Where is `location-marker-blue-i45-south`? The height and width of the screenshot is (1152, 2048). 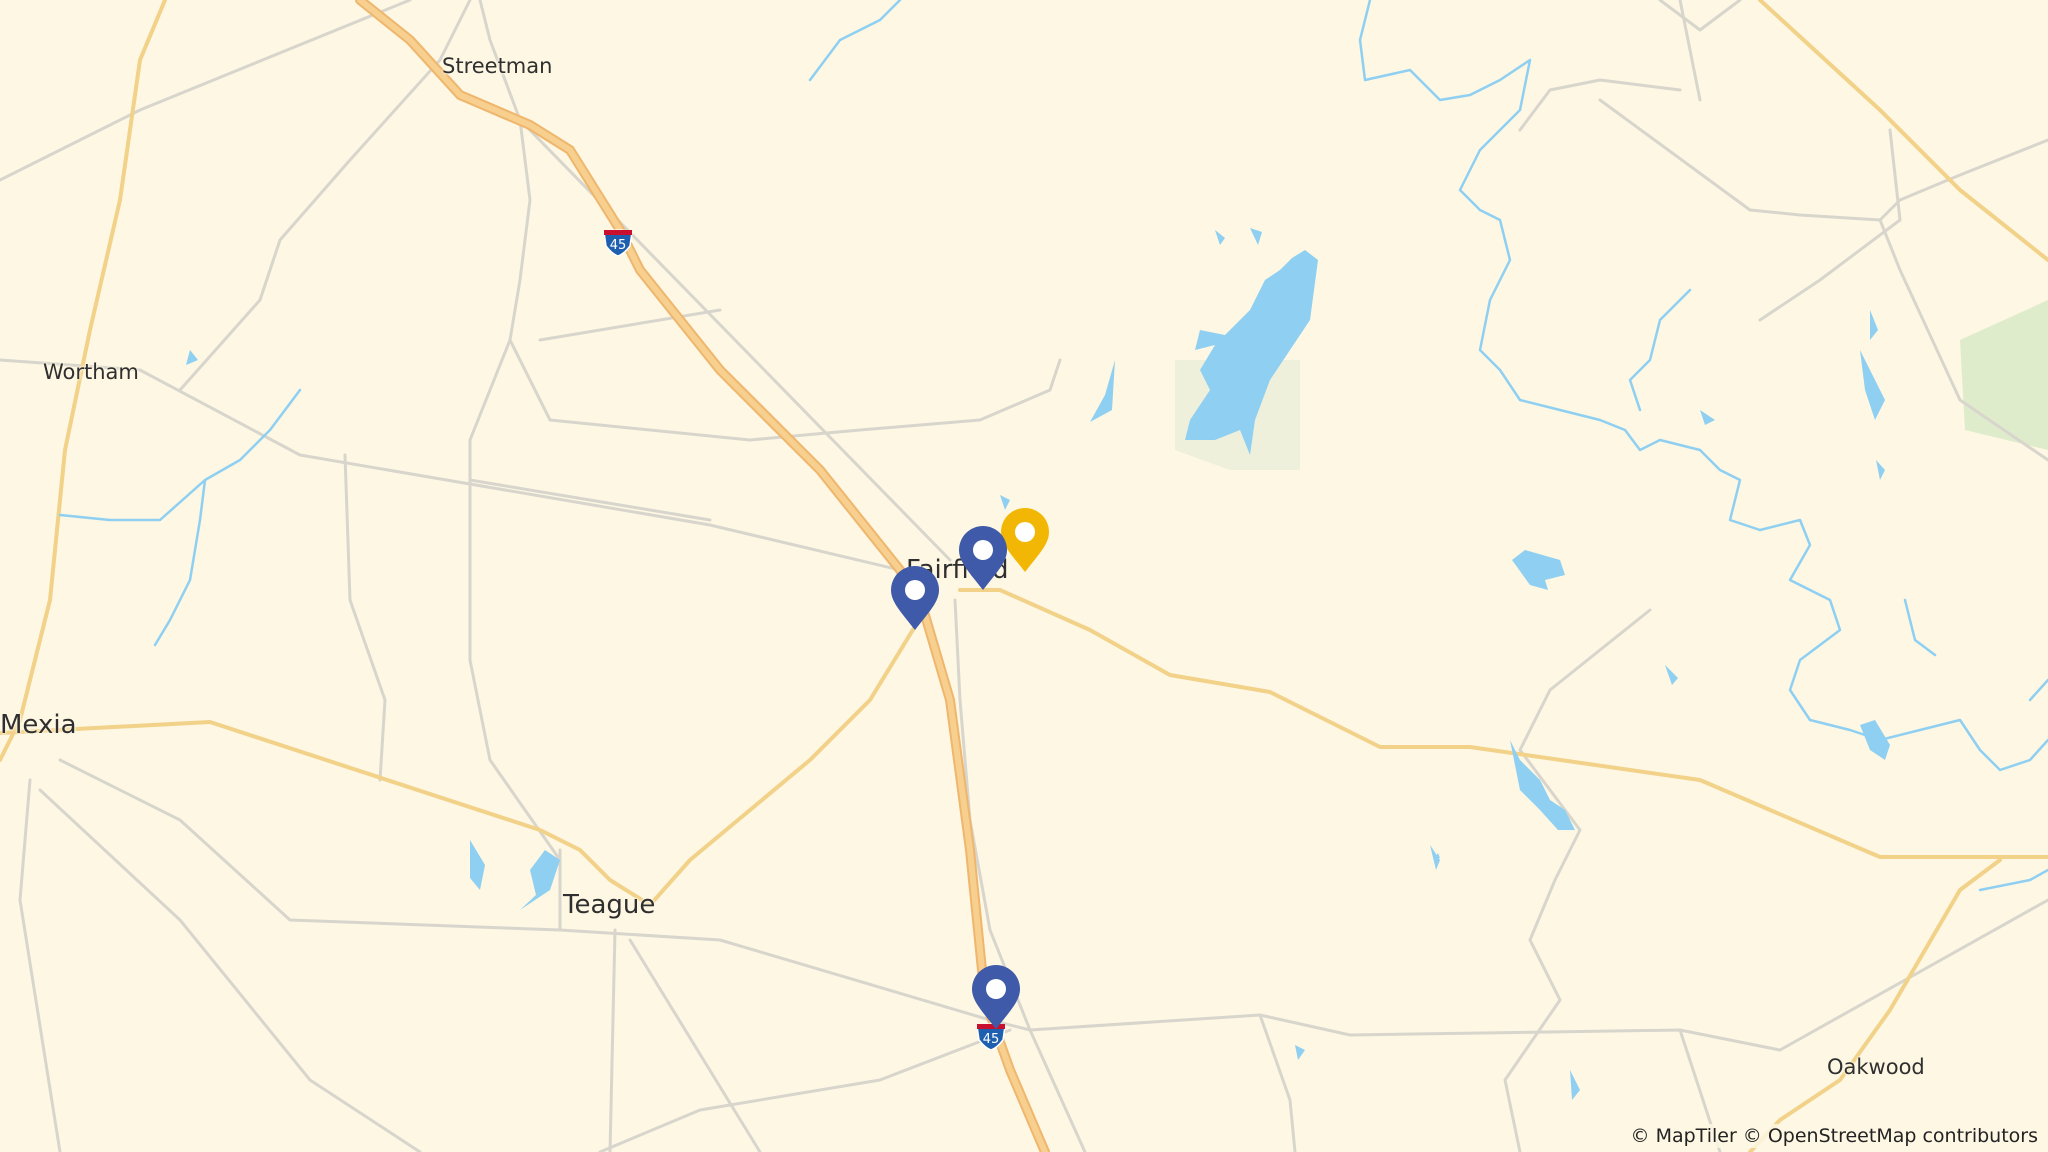
location-marker-blue-i45-south is located at coordinates (996, 998).